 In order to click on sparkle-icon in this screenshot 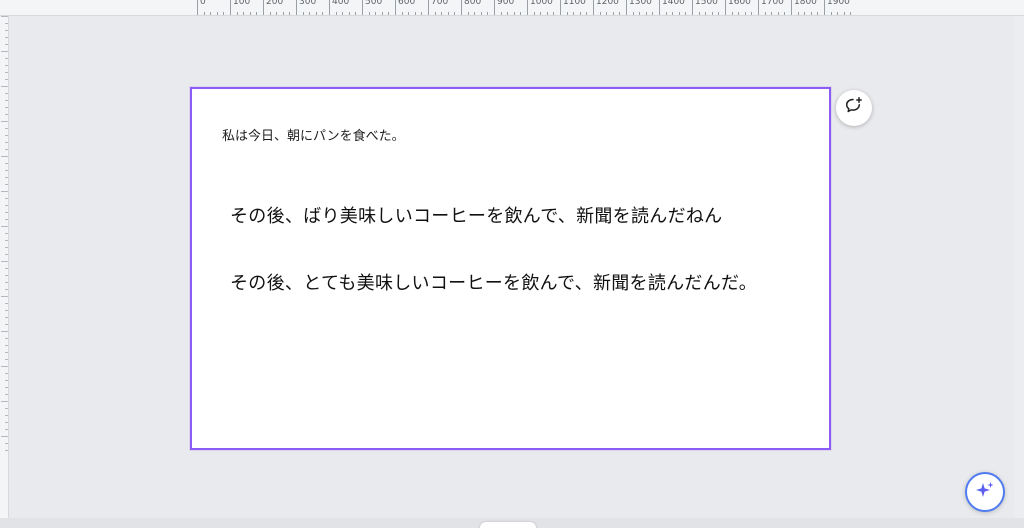, I will do `click(985, 492)`.